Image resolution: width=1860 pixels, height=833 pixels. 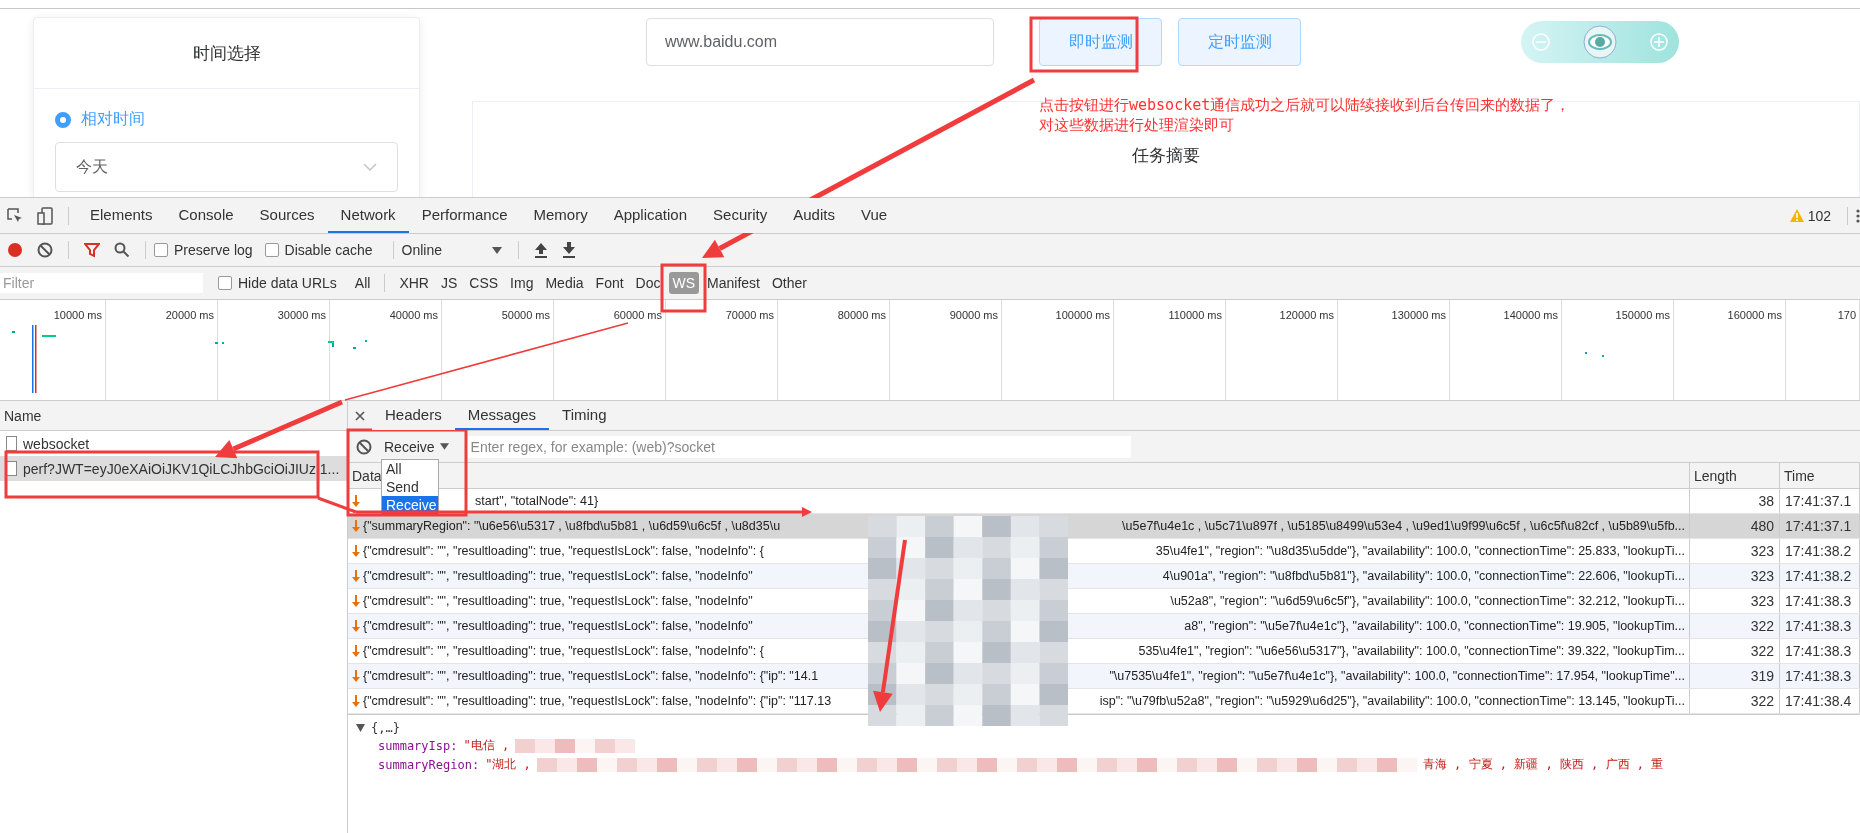 What do you see at coordinates (451, 250) in the screenshot?
I see `throttle-select: Online` at bounding box center [451, 250].